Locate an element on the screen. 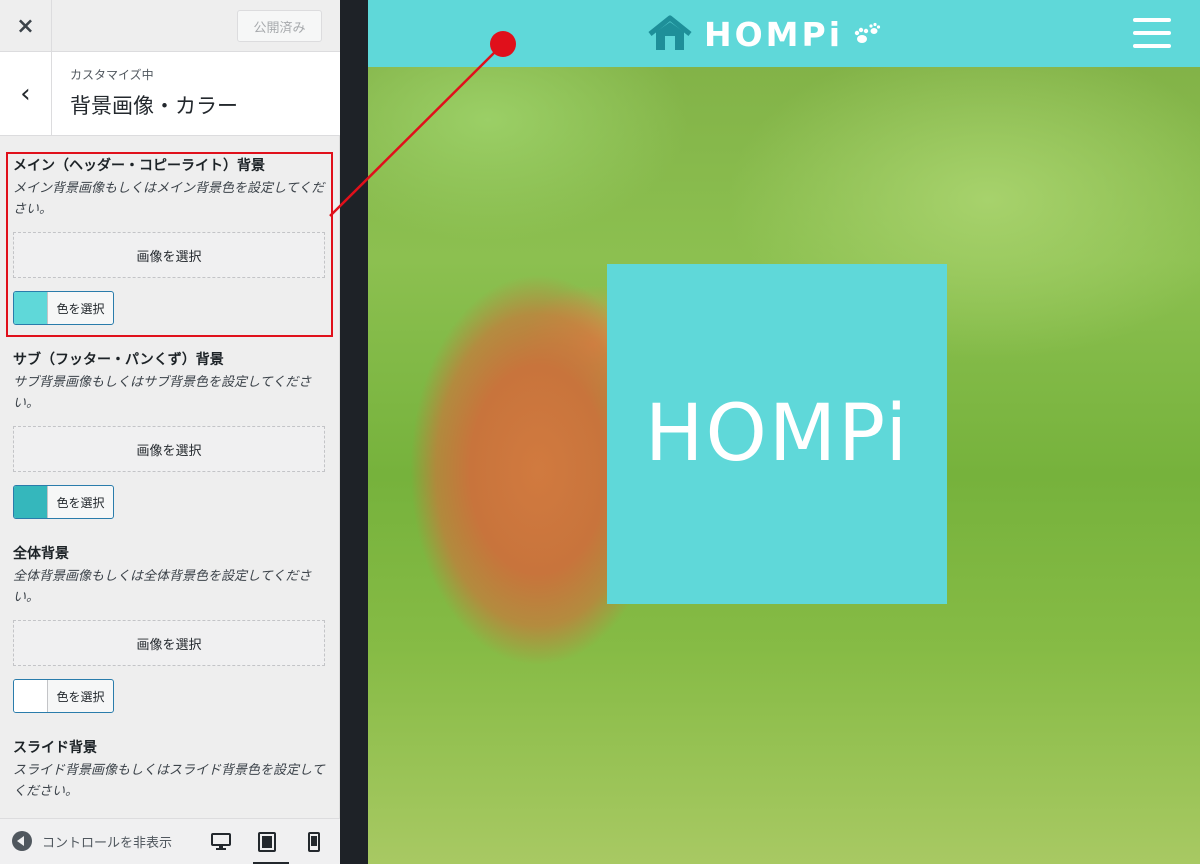 This screenshot has height=864, width=1200. house-icon is located at coordinates (670, 32).